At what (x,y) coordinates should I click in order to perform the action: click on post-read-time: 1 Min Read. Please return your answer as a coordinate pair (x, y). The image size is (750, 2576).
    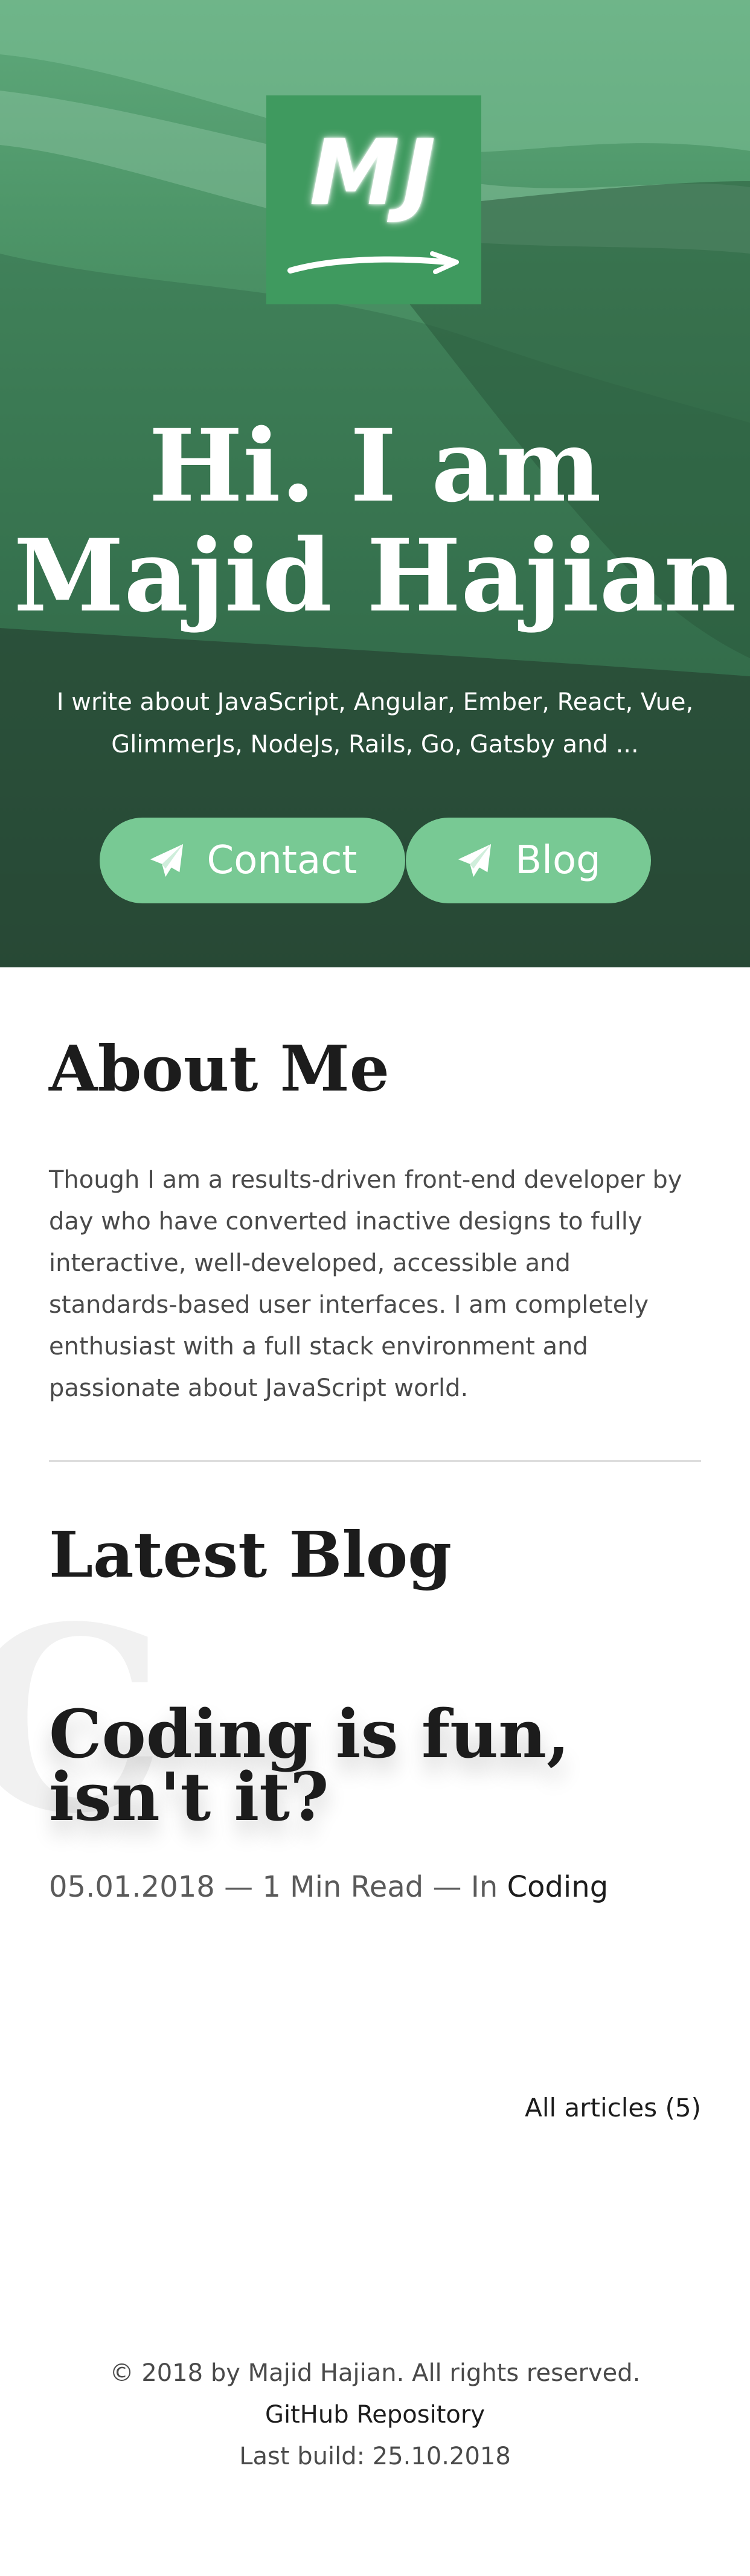
    Looking at the image, I should click on (343, 1887).